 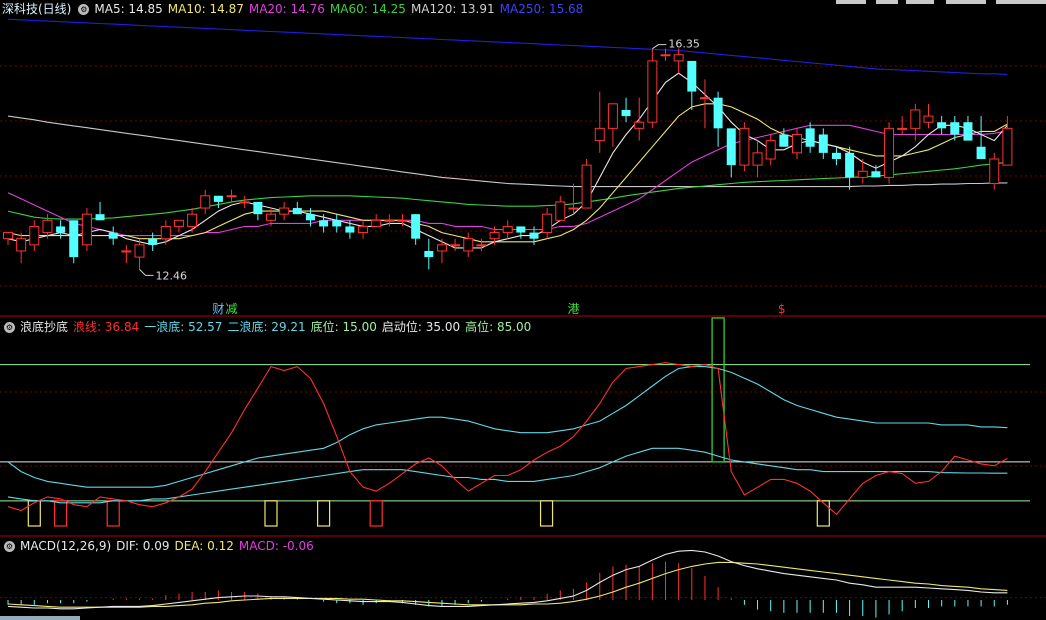 What do you see at coordinates (718, 390) in the screenshot?
I see `breakout-bar` at bounding box center [718, 390].